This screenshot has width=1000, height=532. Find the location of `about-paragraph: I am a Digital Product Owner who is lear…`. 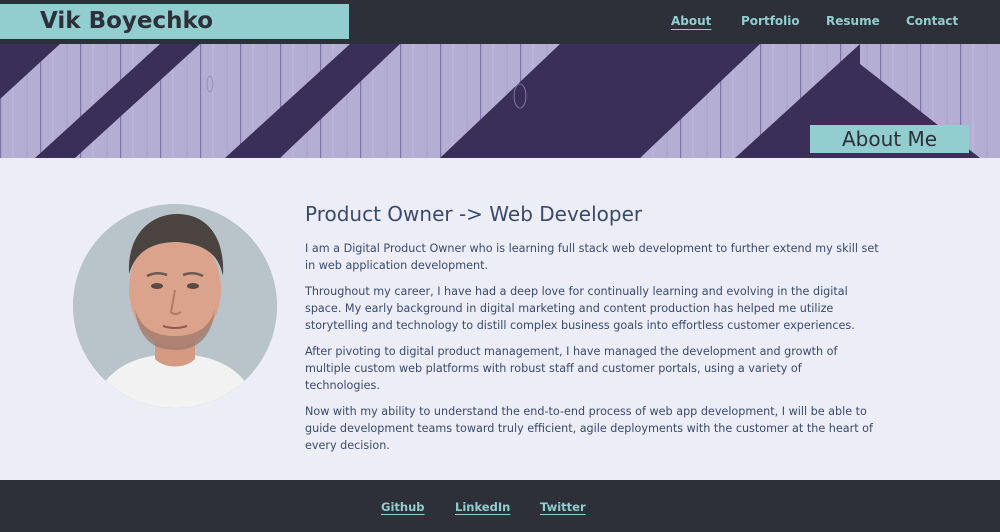

about-paragraph: I am a Digital Product Owner who is lear… is located at coordinates (592, 257).